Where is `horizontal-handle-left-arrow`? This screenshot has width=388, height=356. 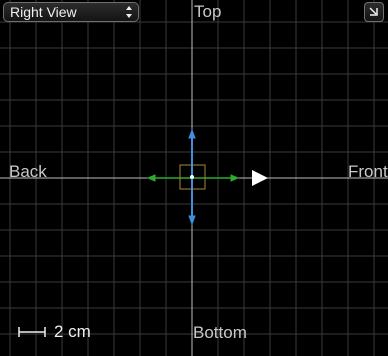 horizontal-handle-left-arrow is located at coordinates (151, 178).